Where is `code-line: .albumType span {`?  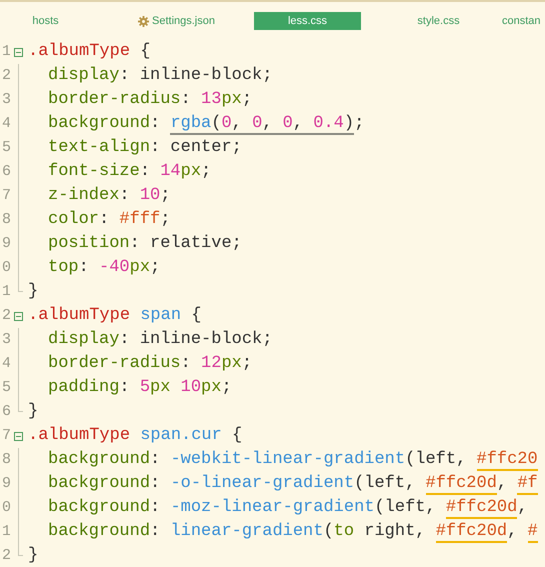 code-line: .albumType span { is located at coordinates (115, 316).